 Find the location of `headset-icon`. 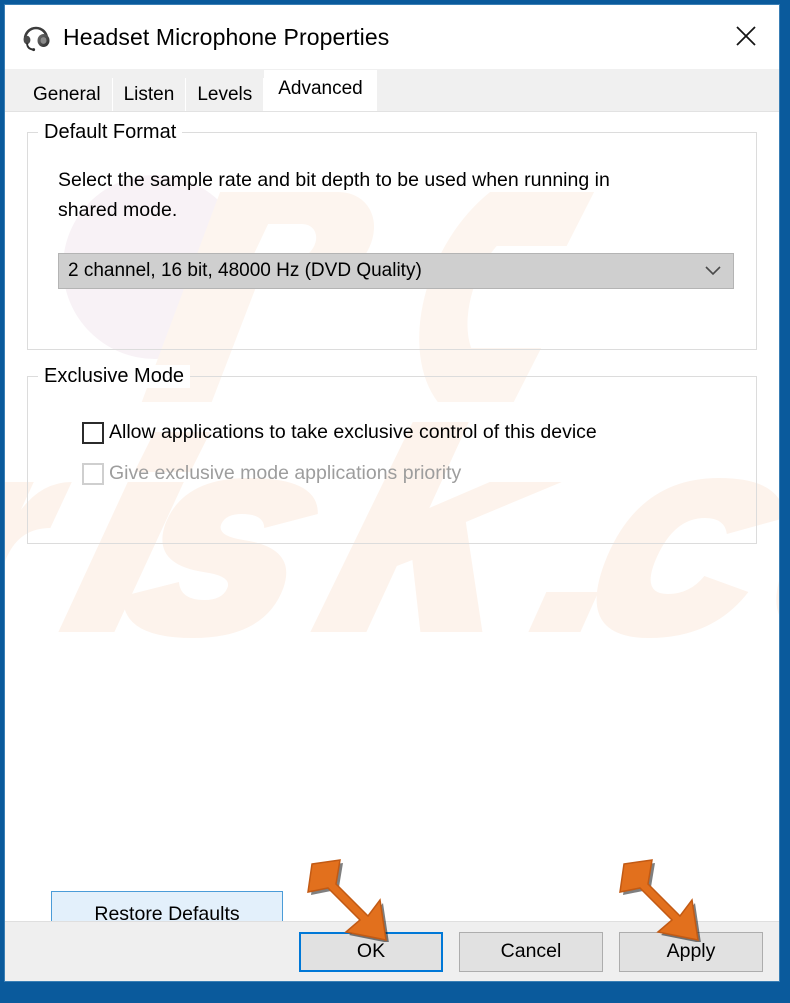

headset-icon is located at coordinates (36, 37).